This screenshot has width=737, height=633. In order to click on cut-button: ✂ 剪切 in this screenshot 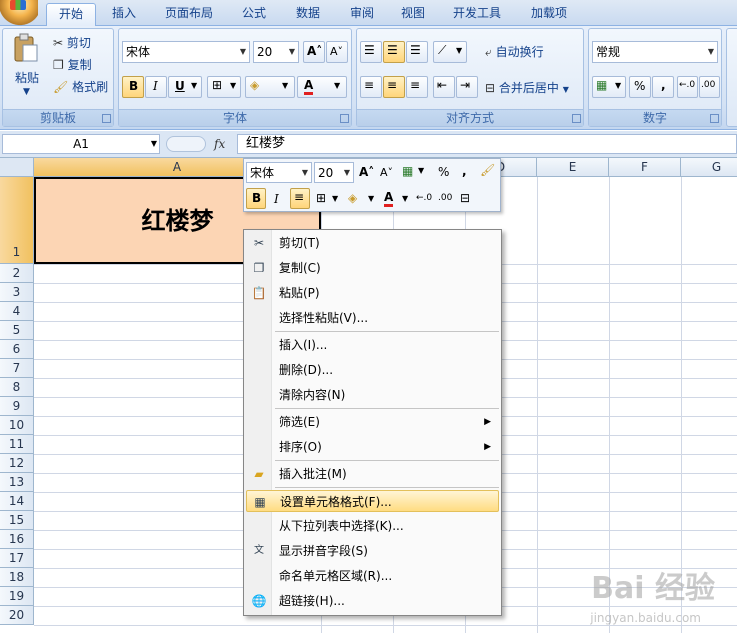, I will do `click(72, 42)`.